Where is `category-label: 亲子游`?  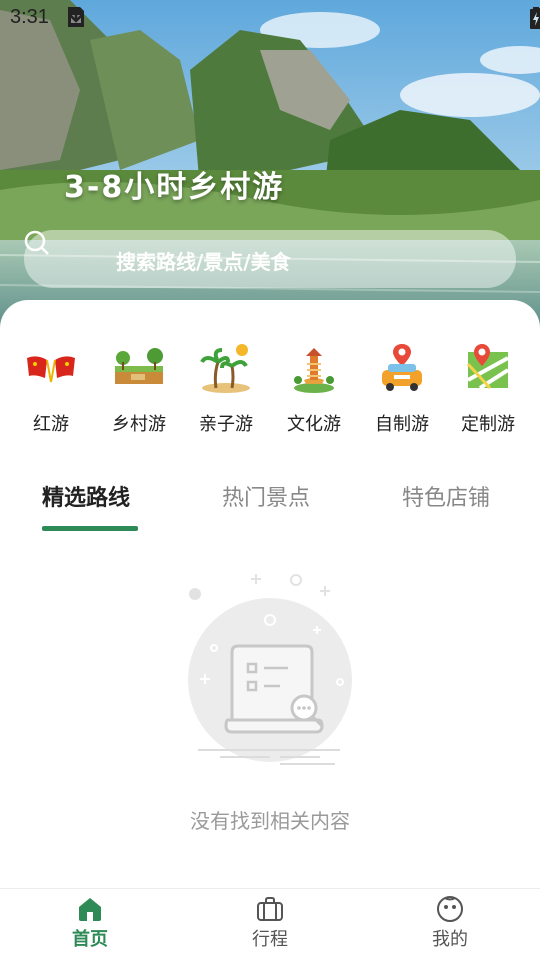 category-label: 亲子游 is located at coordinates (226, 424).